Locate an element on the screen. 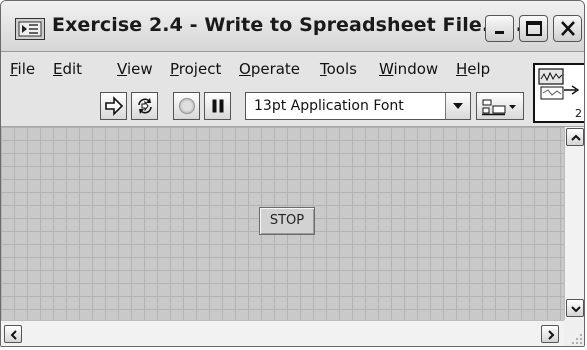  run-button is located at coordinates (113, 106).